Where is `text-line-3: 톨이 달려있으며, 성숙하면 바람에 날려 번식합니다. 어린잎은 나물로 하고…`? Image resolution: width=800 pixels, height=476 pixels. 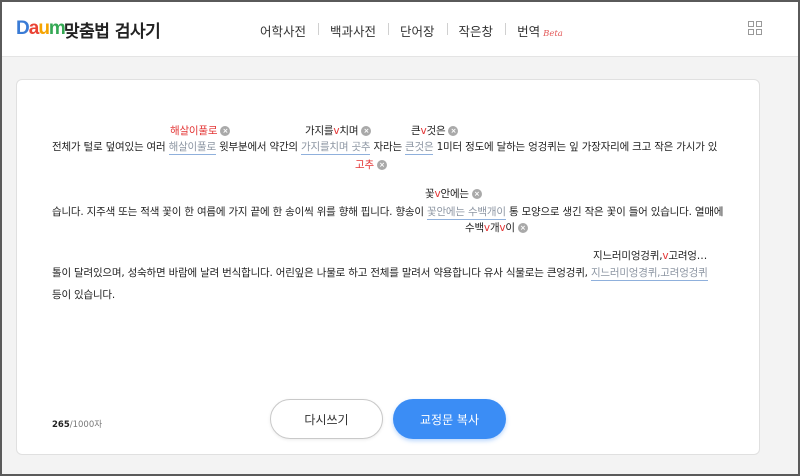
text-line-3: 톨이 달려있으며, 성숙하면 바람에 날려 번식합니다. 어린잎은 나물로 하고… is located at coordinates (380, 273).